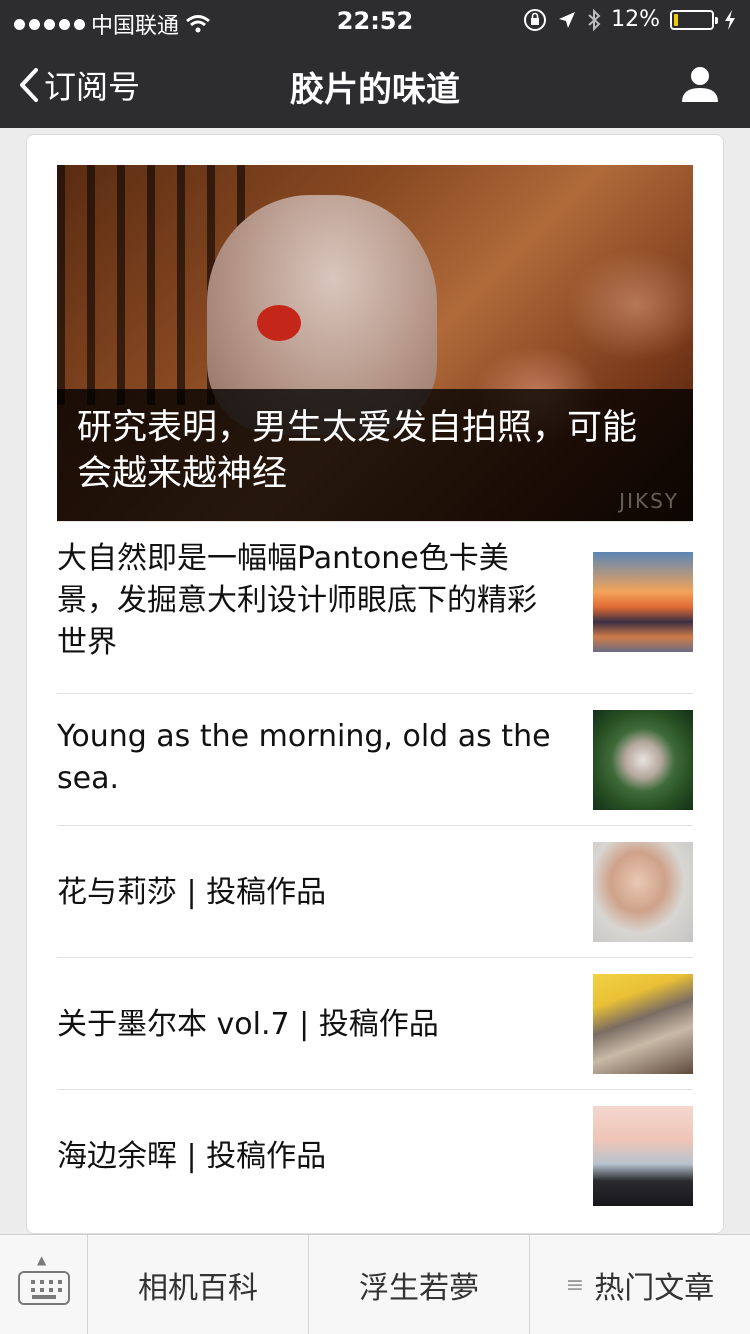 This screenshot has height=1334, width=750. I want to click on list-item: Young as the morning, old as the sea., so click(375, 759).